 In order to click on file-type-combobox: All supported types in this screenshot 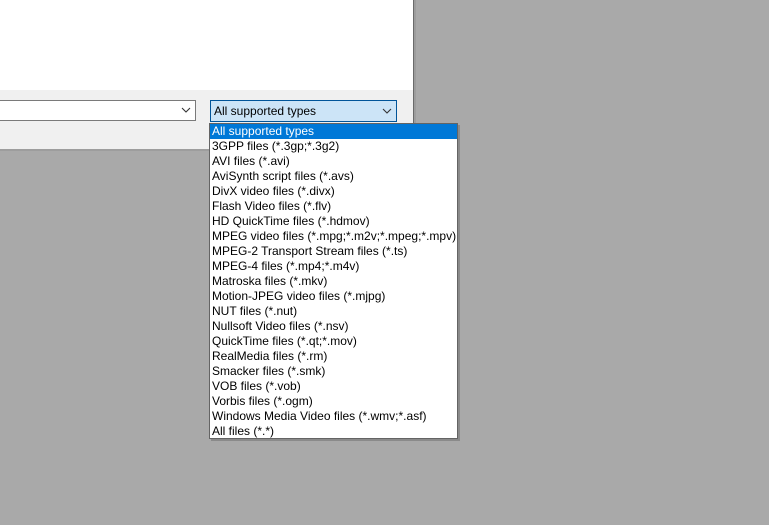, I will do `click(303, 111)`.